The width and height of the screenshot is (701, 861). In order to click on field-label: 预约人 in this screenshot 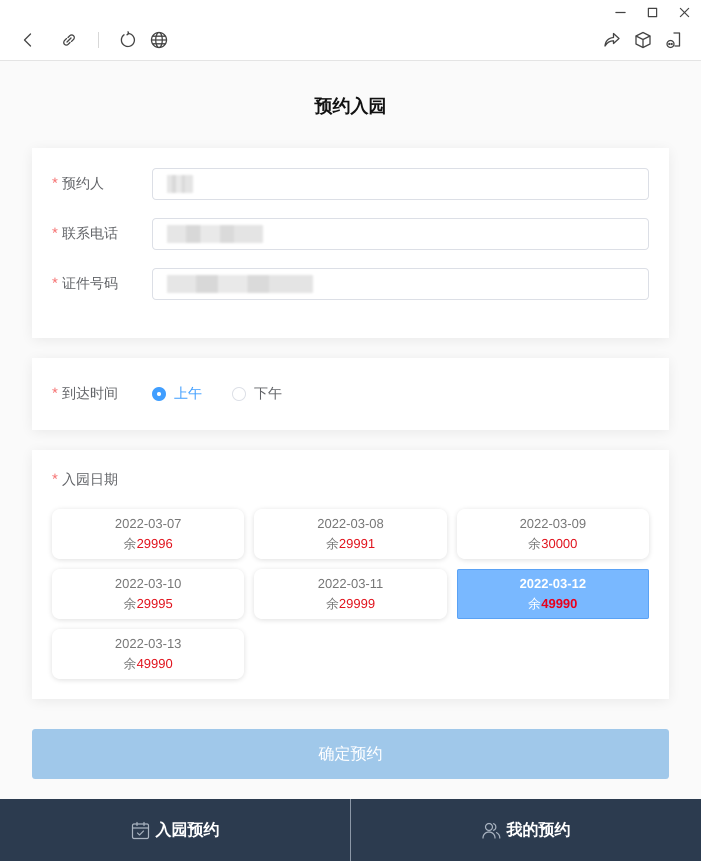, I will do `click(83, 184)`.